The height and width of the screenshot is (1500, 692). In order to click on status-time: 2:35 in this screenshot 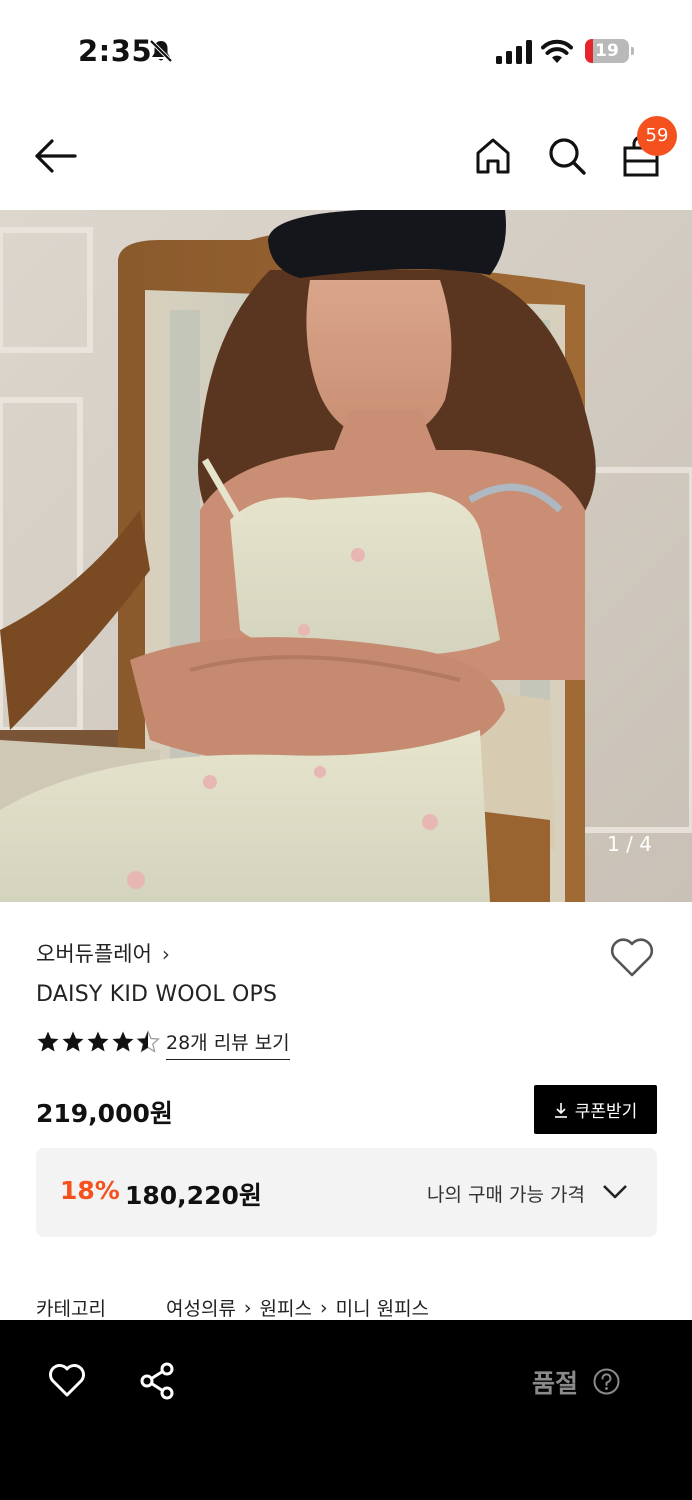, I will do `click(115, 51)`.